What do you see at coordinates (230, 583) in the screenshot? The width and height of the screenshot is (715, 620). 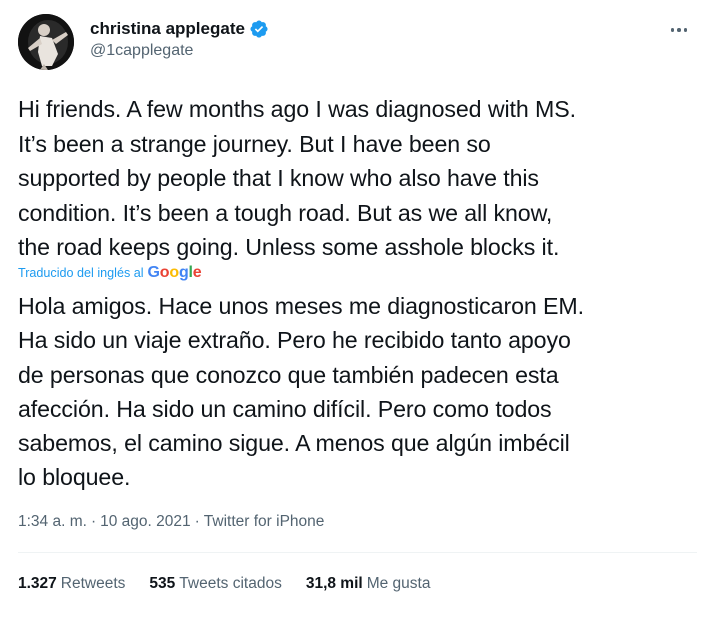 I see `quotes-label: Tweets citados` at bounding box center [230, 583].